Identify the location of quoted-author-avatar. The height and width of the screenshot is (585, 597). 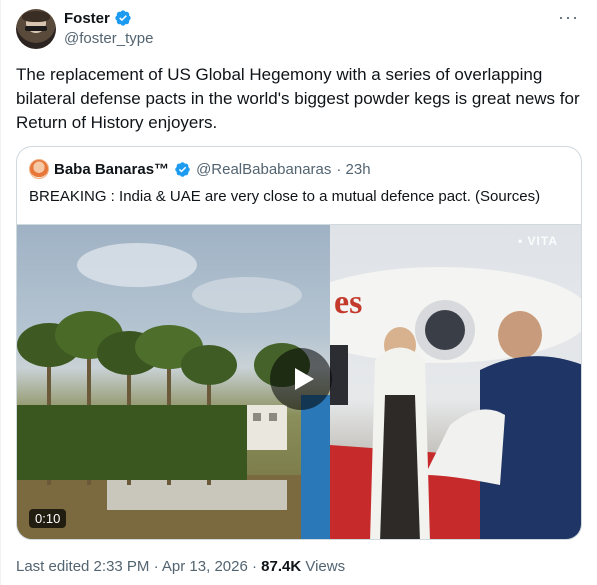
(39, 169).